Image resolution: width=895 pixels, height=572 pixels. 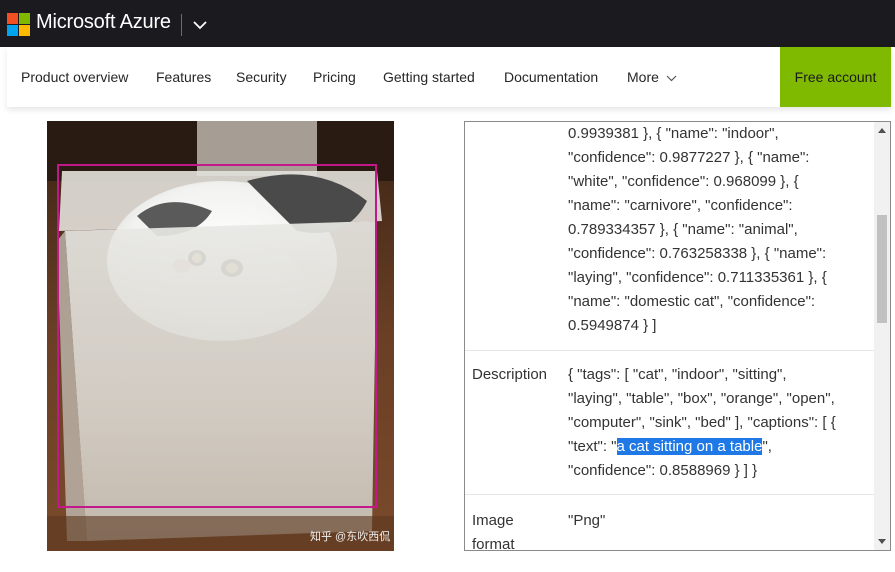 I want to click on nav-documentation: Documentation, so click(x=551, y=77).